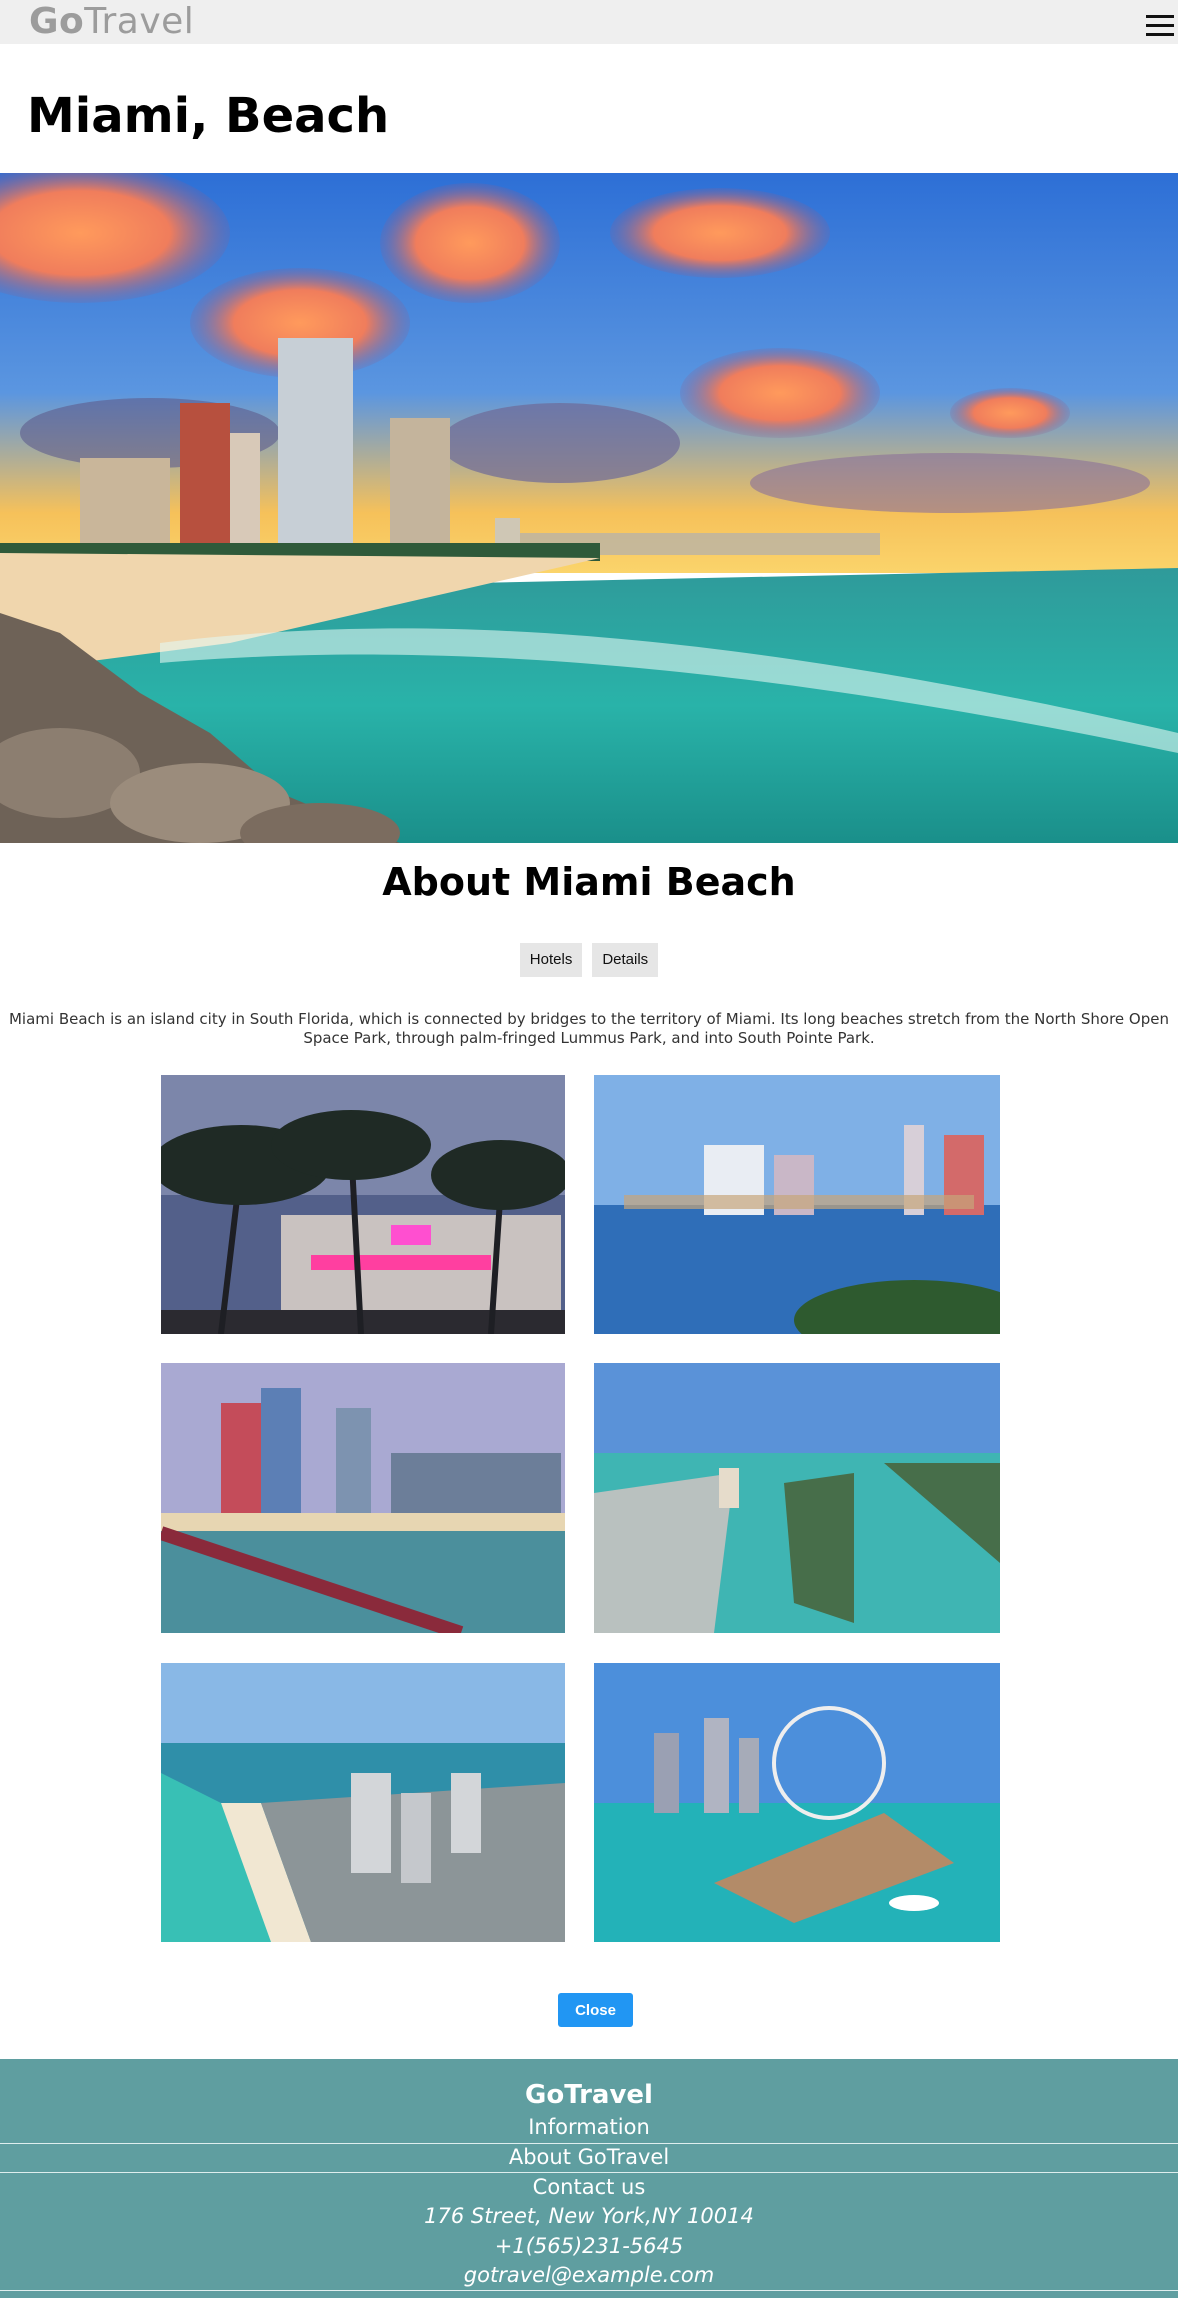  Describe the element at coordinates (589, 2275) in the screenshot. I see `footer-email: gotravel@example.com` at that location.